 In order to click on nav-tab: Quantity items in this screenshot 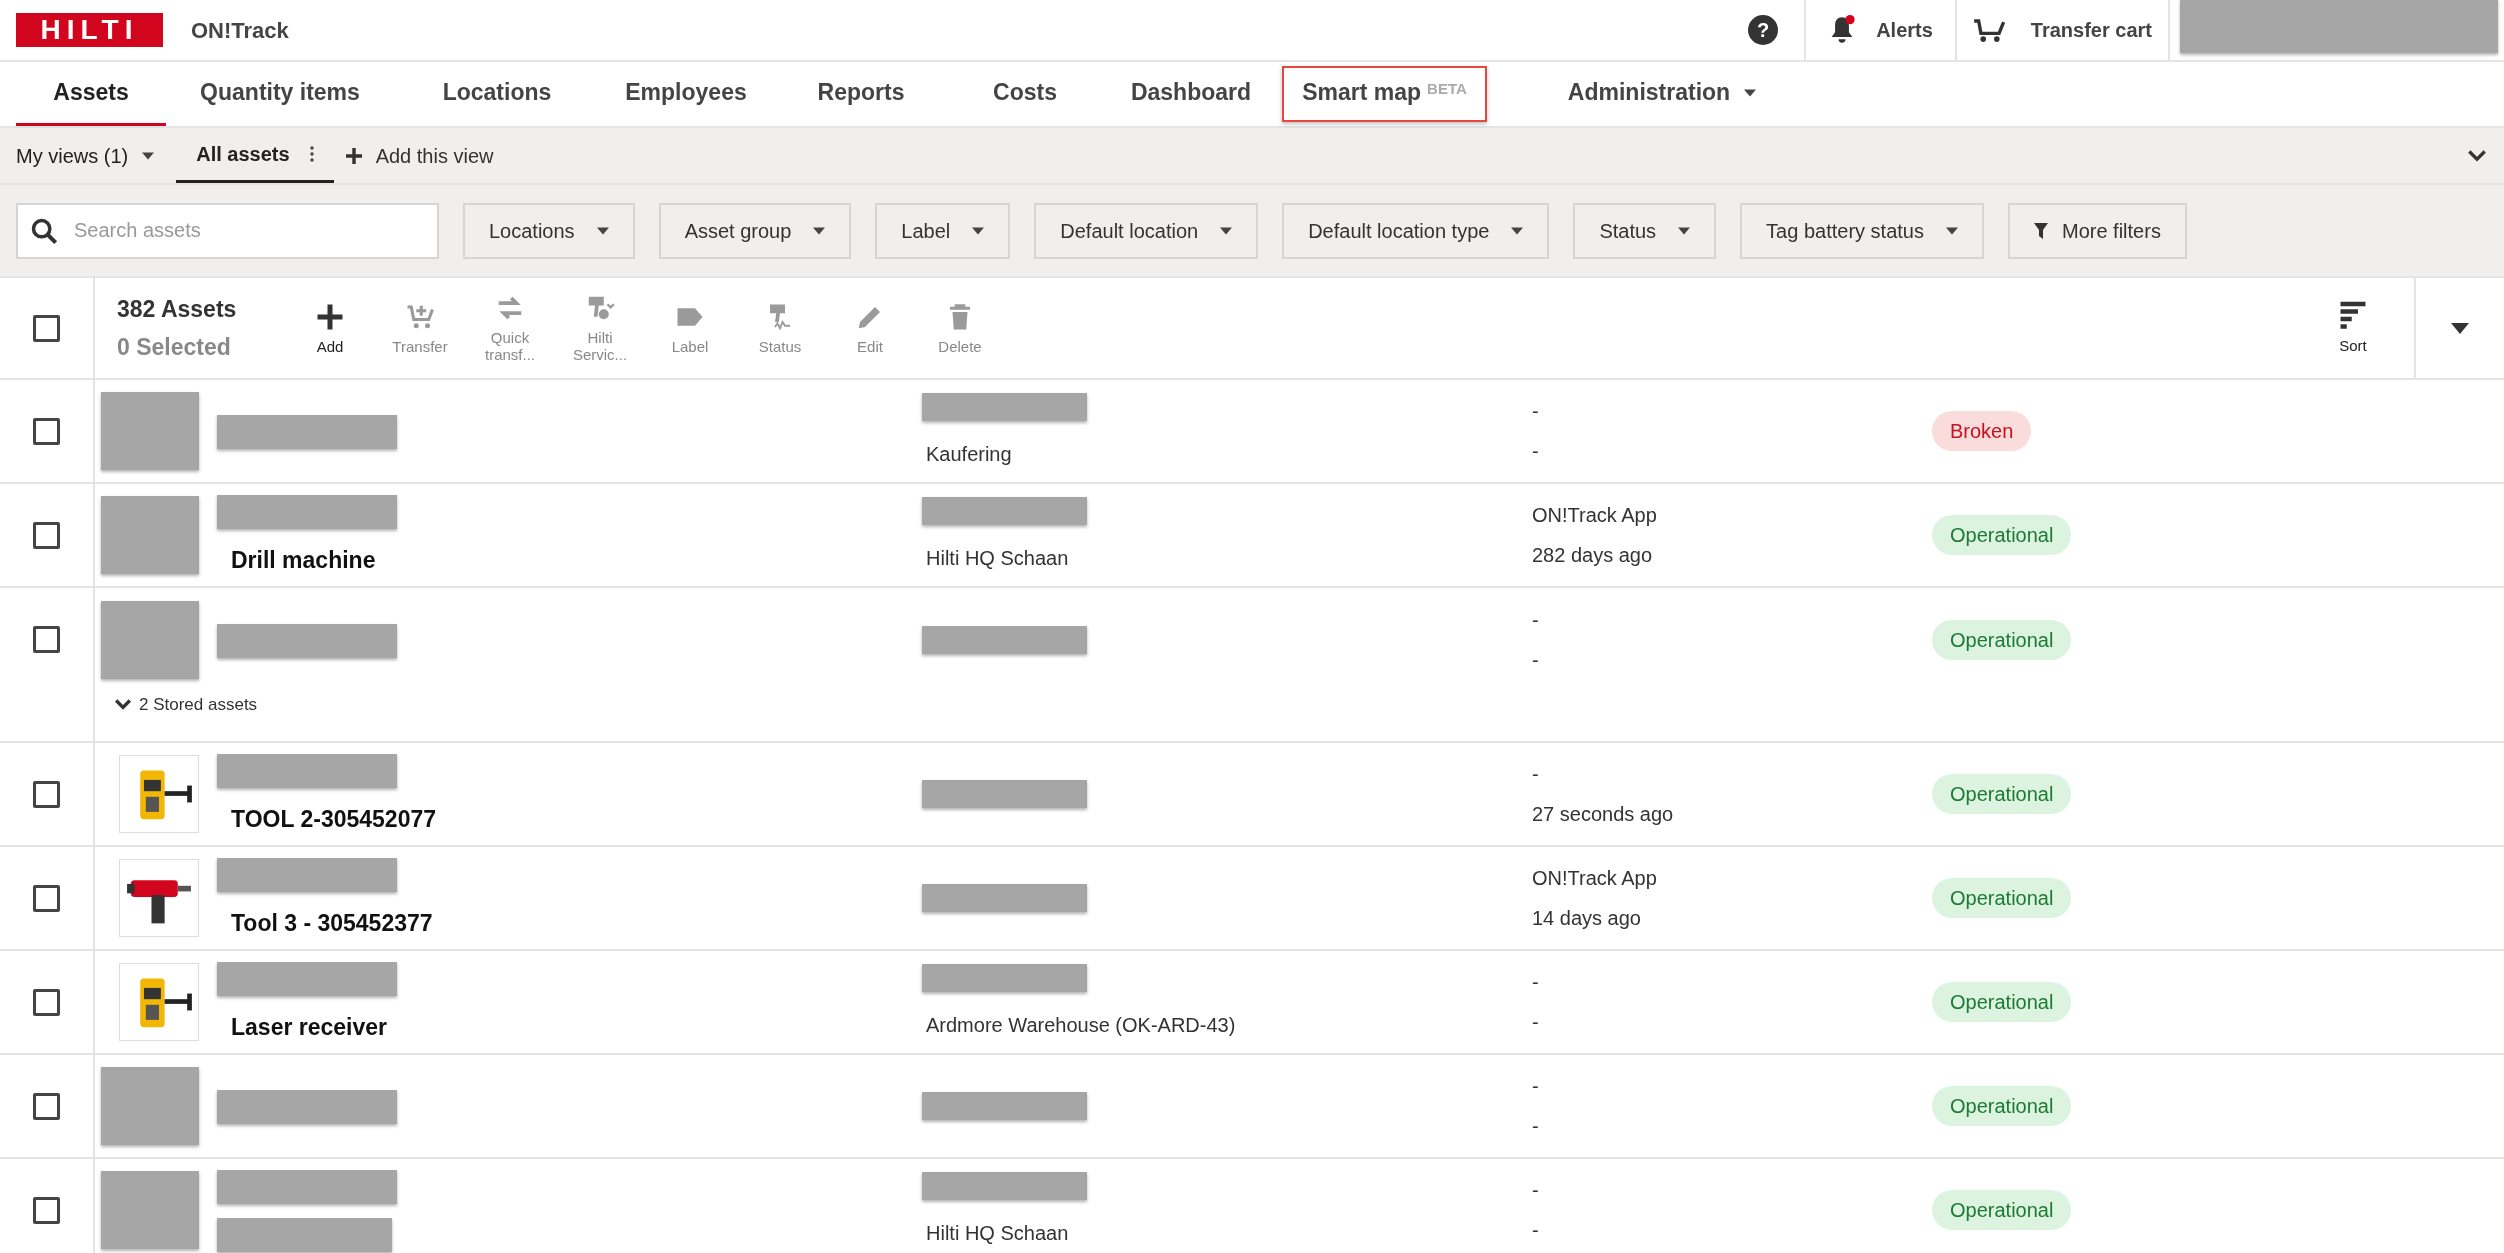, I will do `click(280, 94)`.